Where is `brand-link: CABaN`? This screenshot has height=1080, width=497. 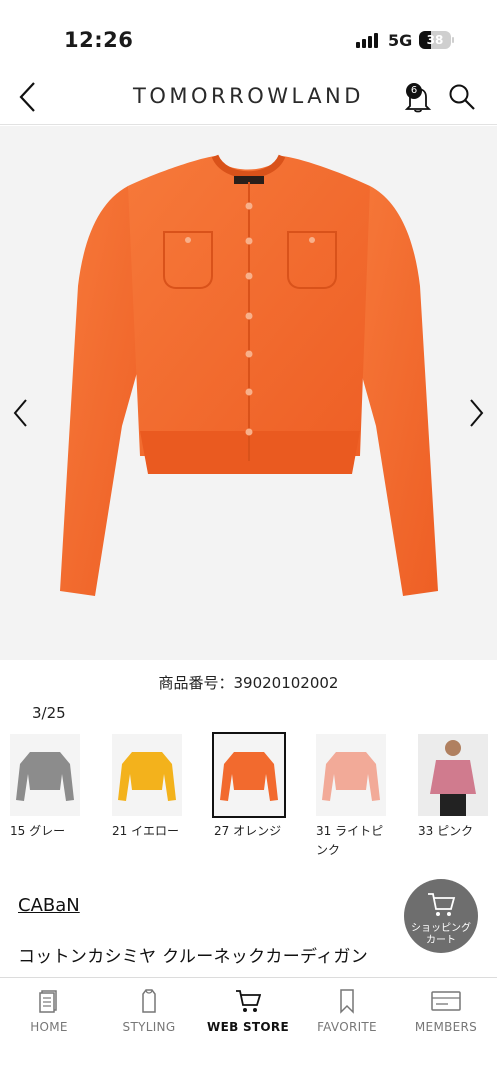 brand-link: CABaN is located at coordinates (49, 905).